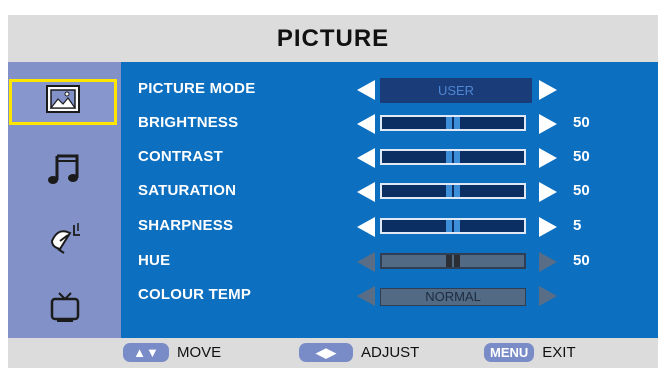 This screenshot has height=374, width=666. I want to click on setting-label: SHARPNESS, so click(186, 225).